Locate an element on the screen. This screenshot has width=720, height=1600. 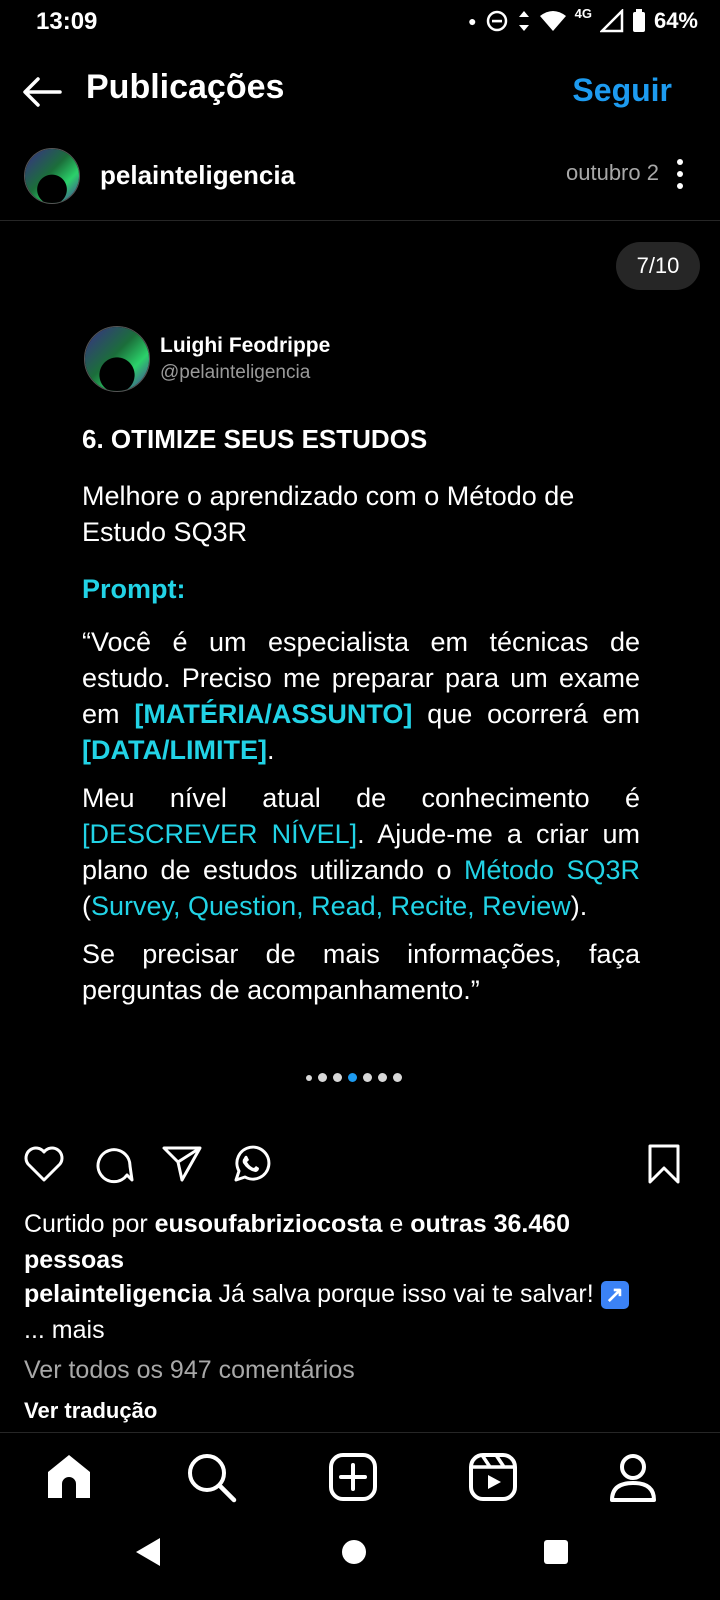
status-icons: ● 4G 64% is located at coordinates (583, 19).